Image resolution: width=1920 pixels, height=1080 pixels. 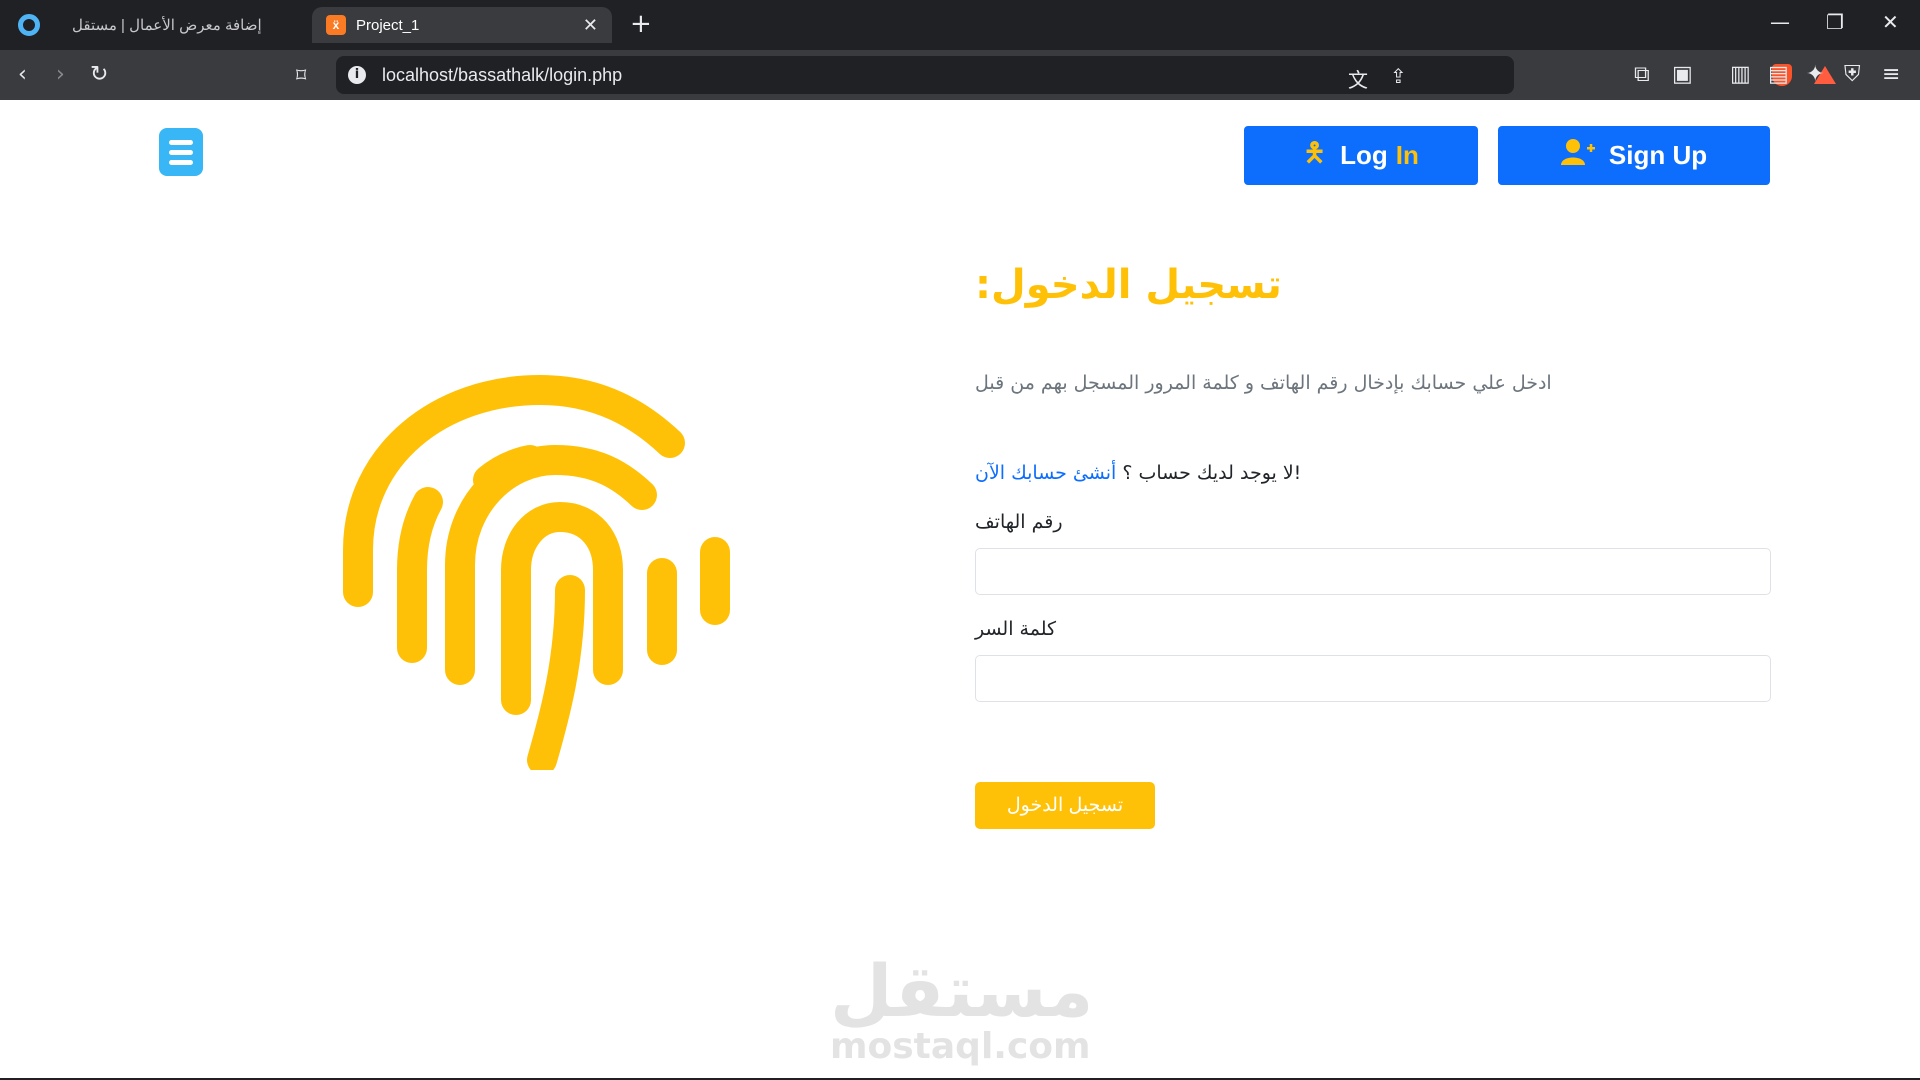 What do you see at coordinates (1086, 75) in the screenshot?
I see `address-bar: i localhost/bassathalk/login.php 文 ⇪` at bounding box center [1086, 75].